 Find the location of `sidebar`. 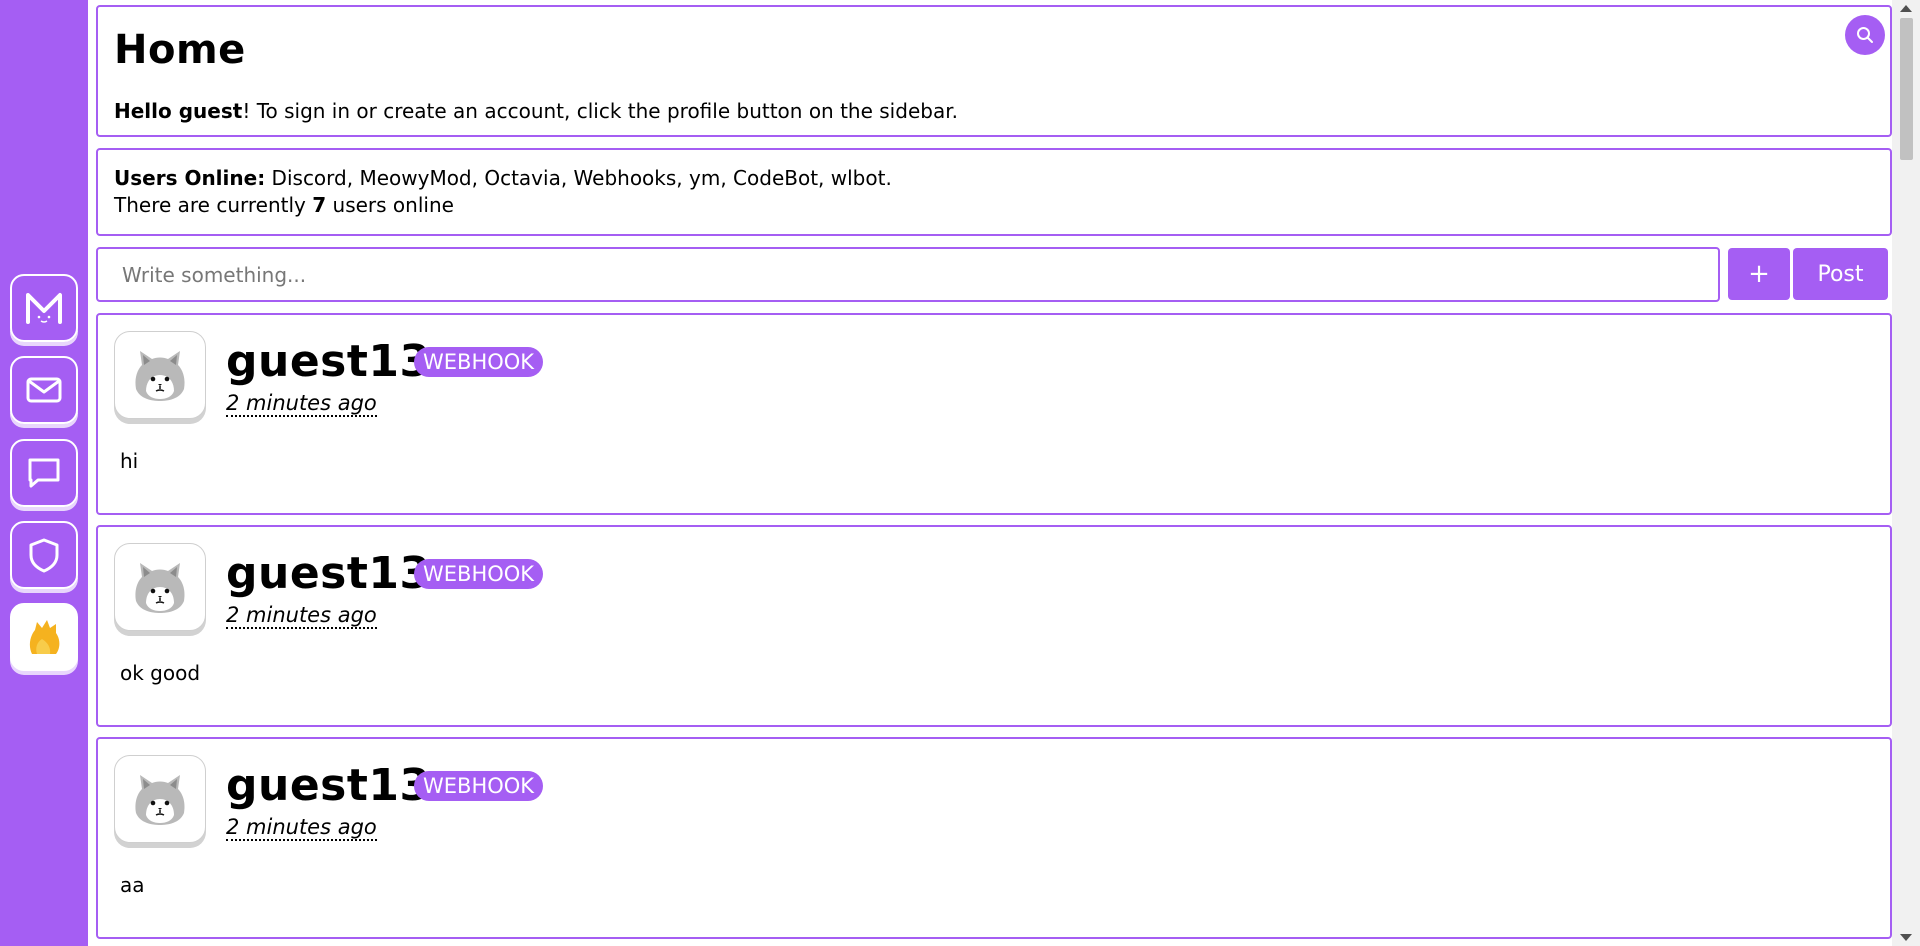

sidebar is located at coordinates (44, 473).